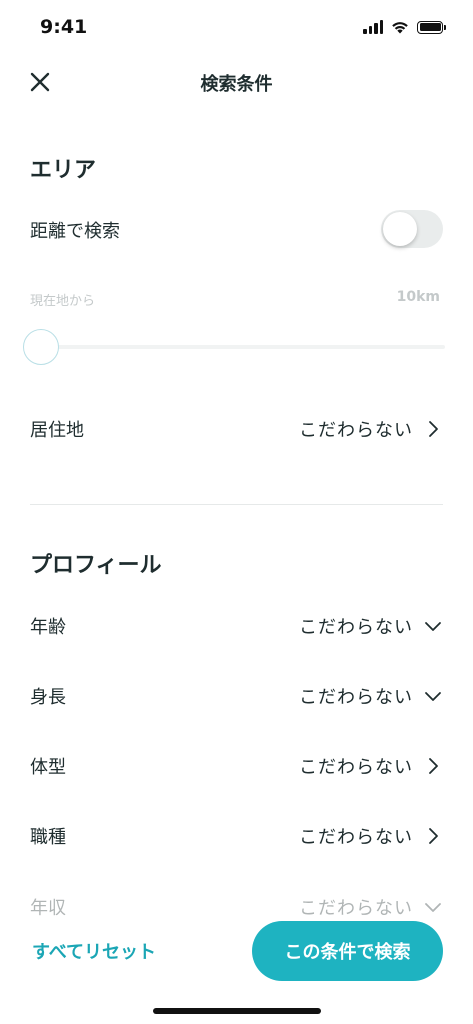 This screenshot has height=1024, width=473. I want to click on cellular-signal-icon, so click(373, 27).